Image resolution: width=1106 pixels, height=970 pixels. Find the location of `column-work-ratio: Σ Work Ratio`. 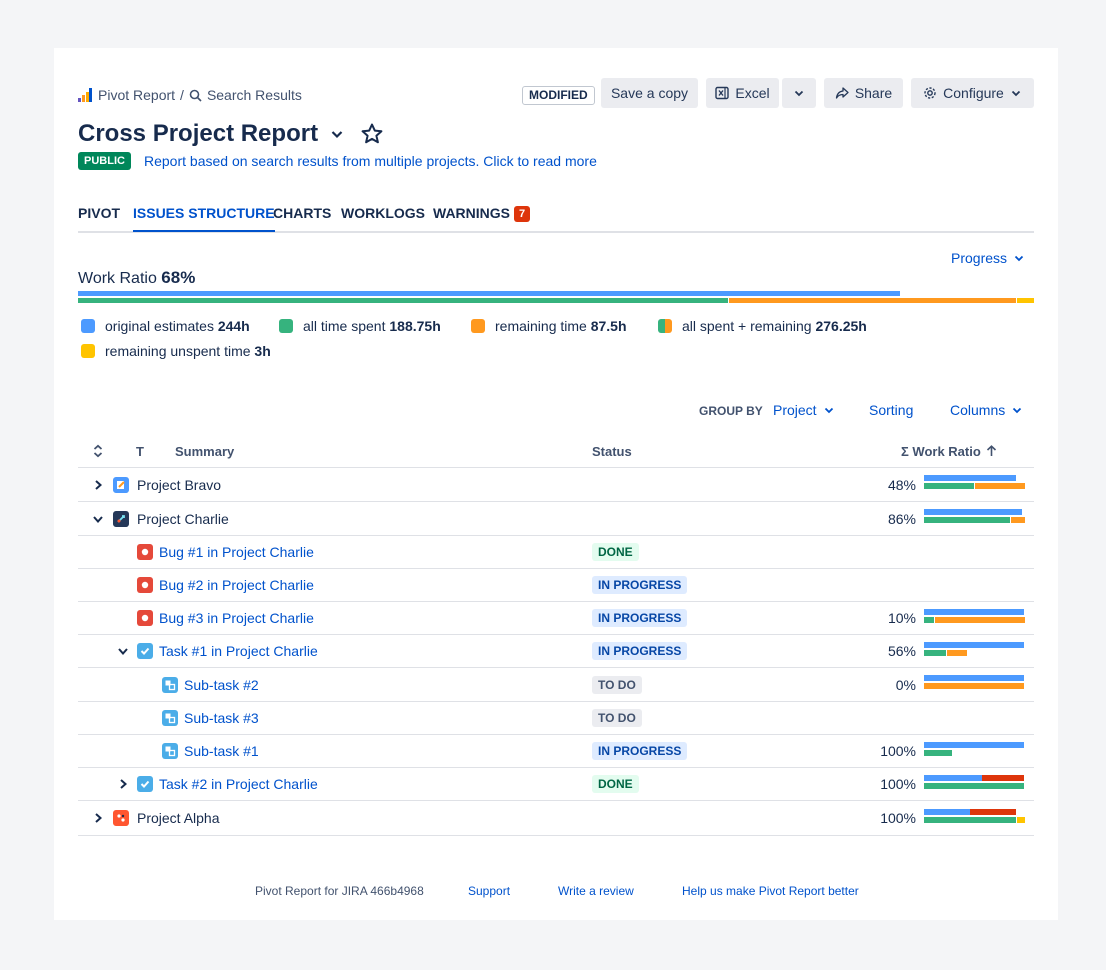

column-work-ratio: Σ Work Ratio is located at coordinates (949, 451).